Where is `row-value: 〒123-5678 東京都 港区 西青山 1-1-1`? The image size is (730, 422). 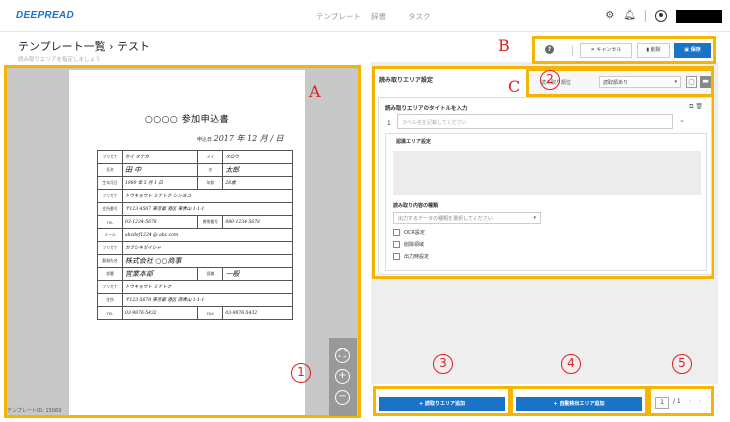
row-value: 〒123-5678 東京都 港区 西青山 1-1-1 is located at coordinates (207, 300).